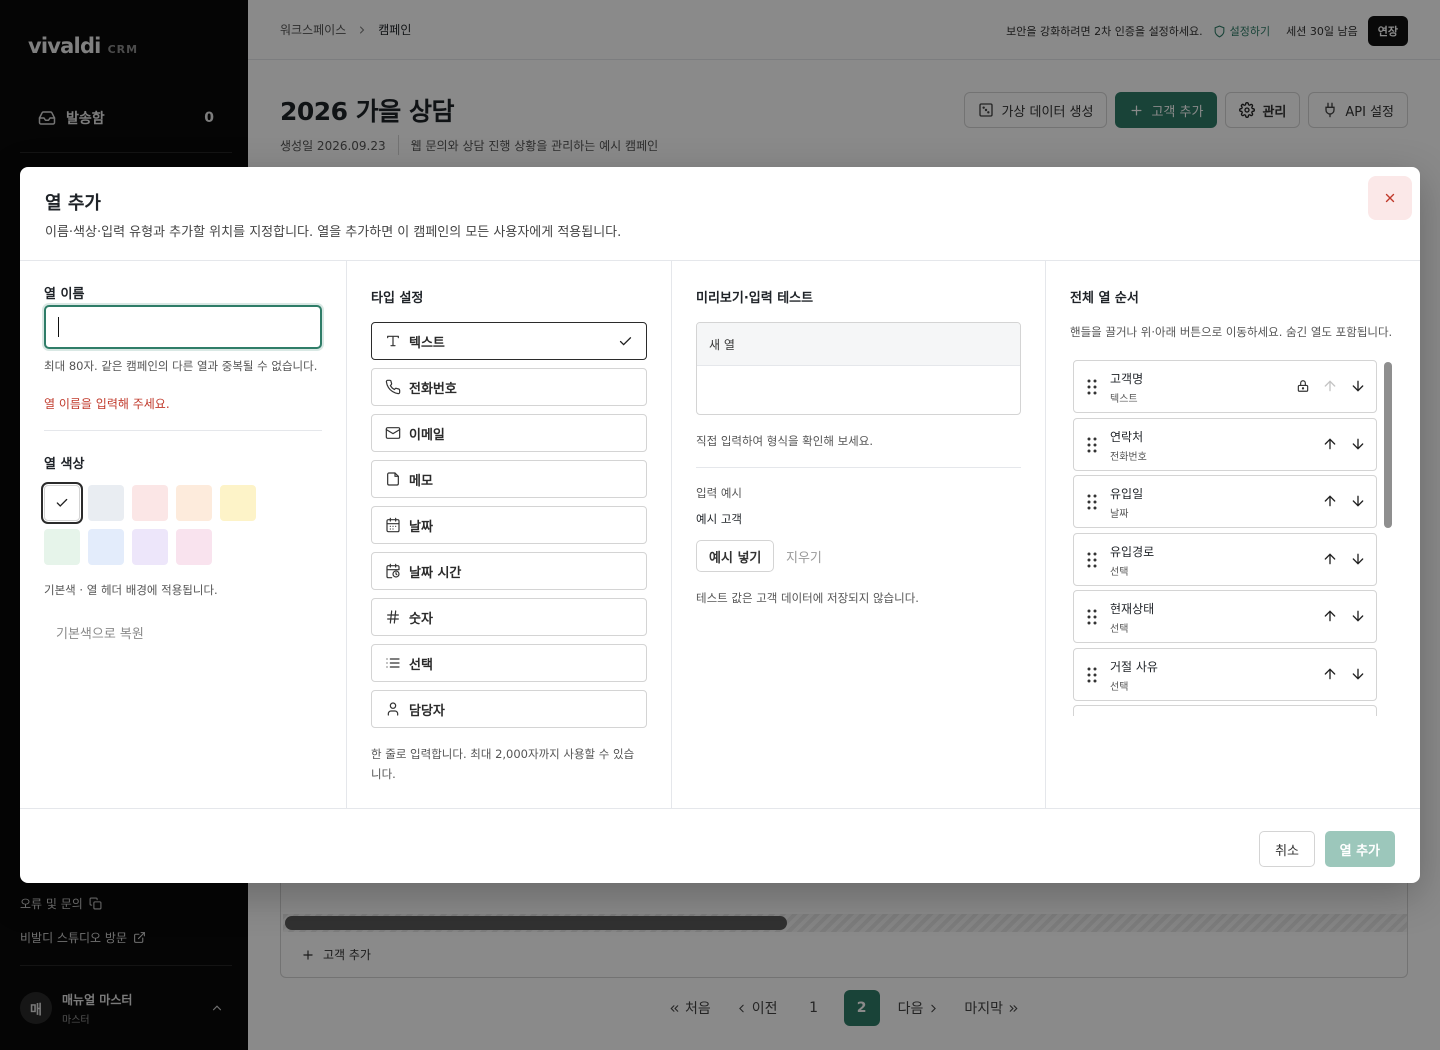 Image resolution: width=1440 pixels, height=1050 pixels. I want to click on column-order-label: 전체 열 순서, so click(1104, 298).